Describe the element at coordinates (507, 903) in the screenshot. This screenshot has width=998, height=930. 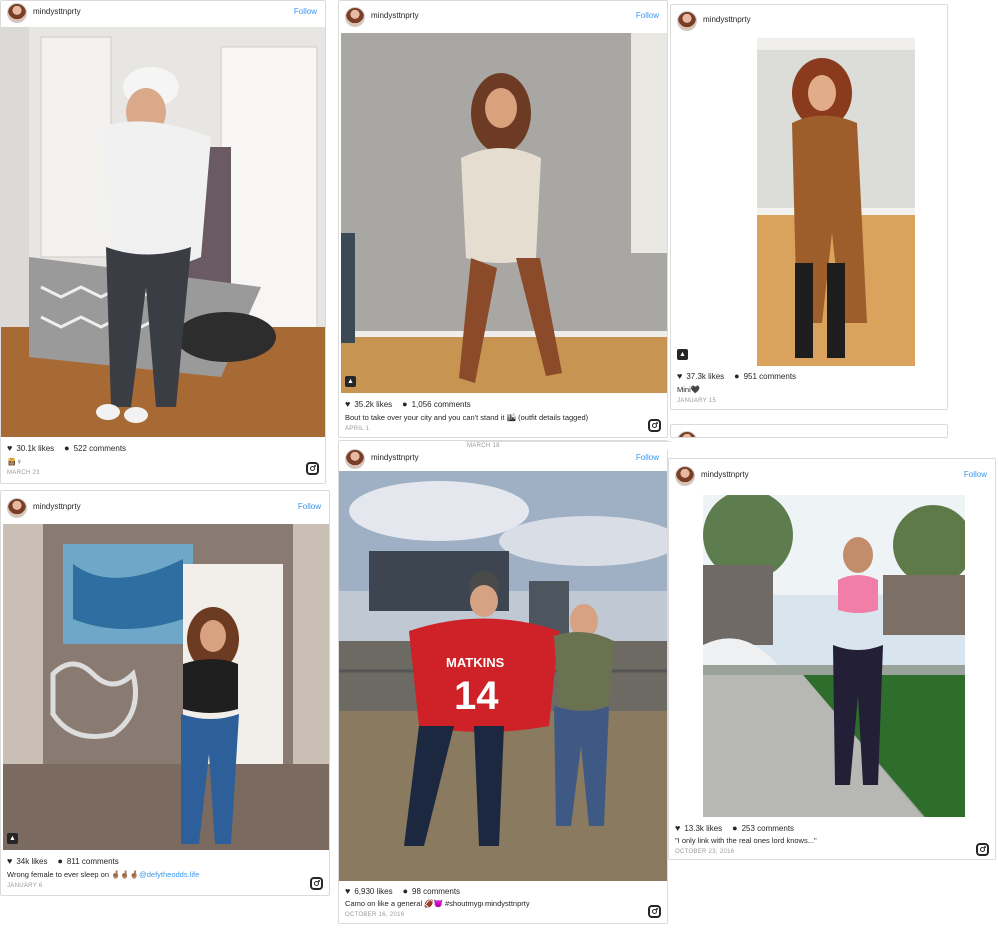
I see `fragment-username: mindysttnprty` at that location.